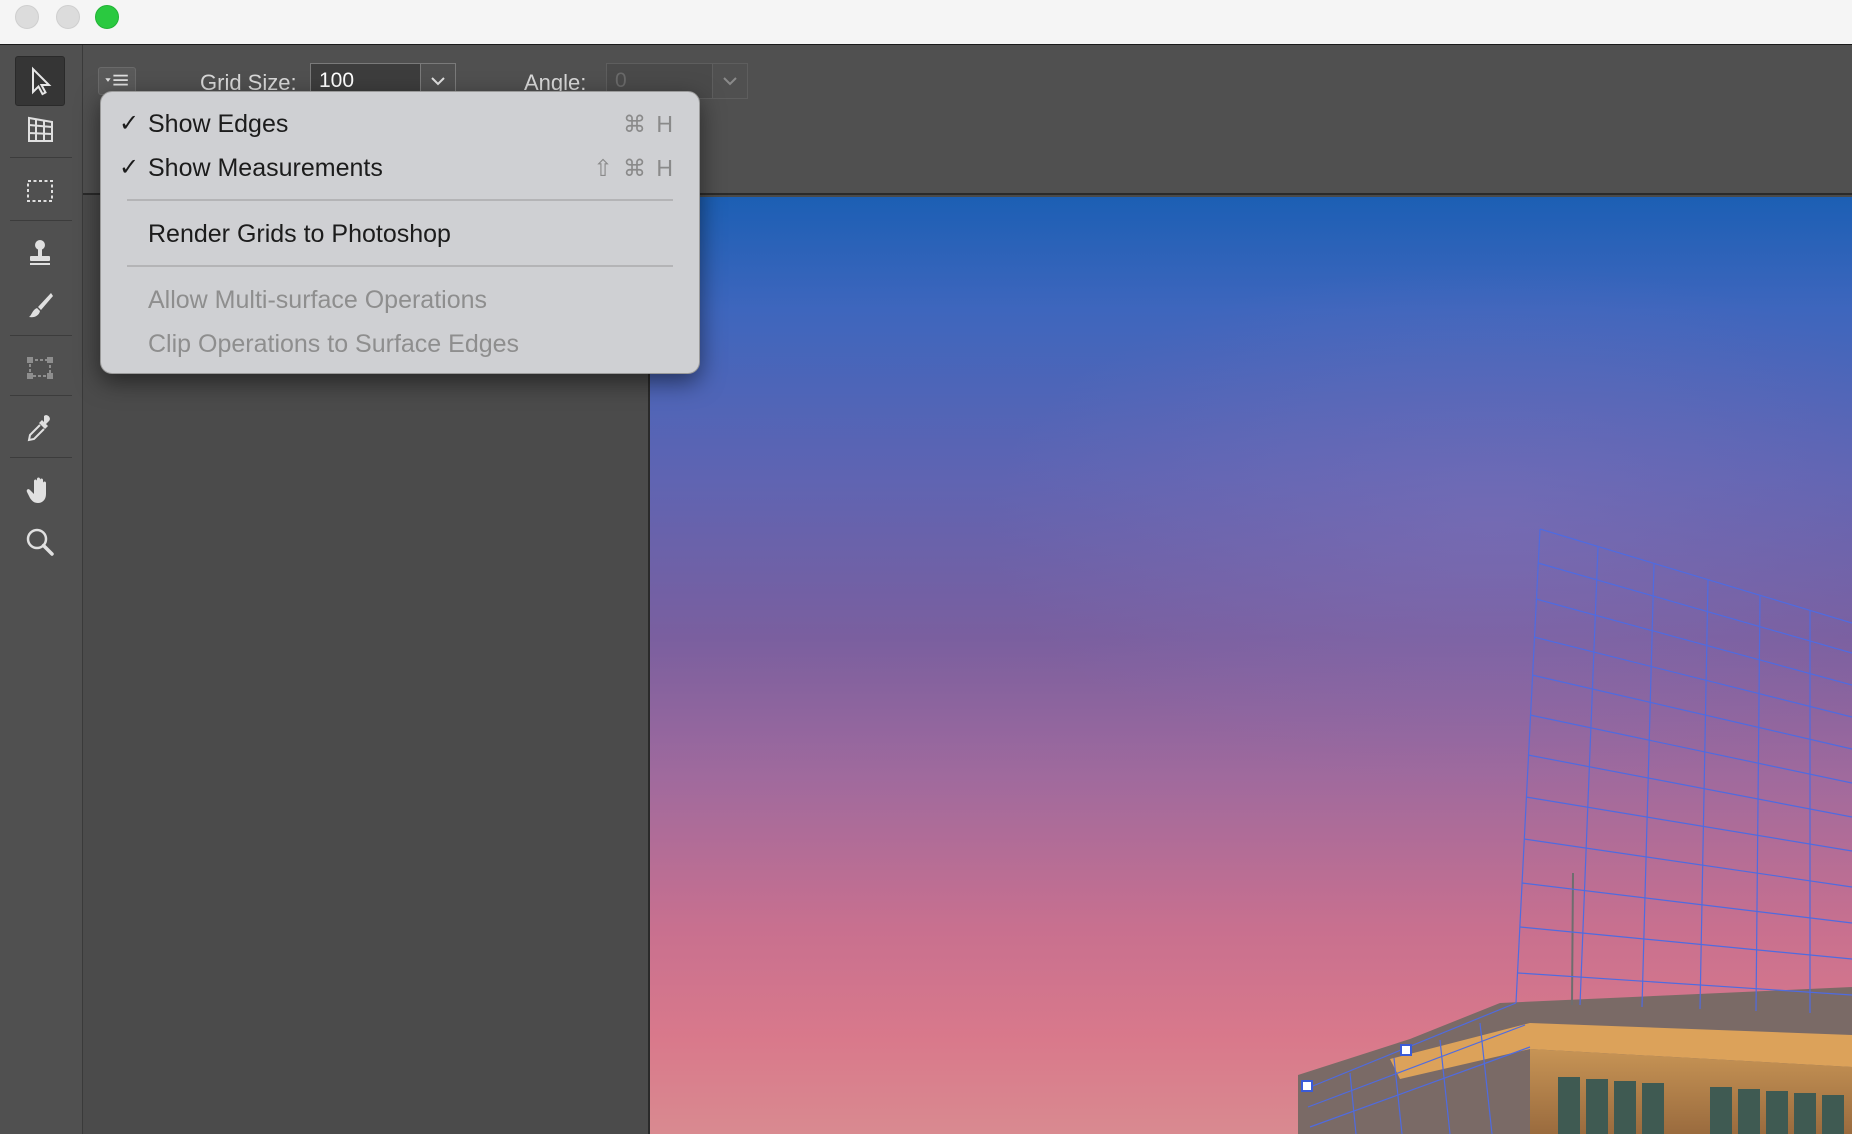  Describe the element at coordinates (116, 80) in the screenshot. I see `menu-icon` at that location.